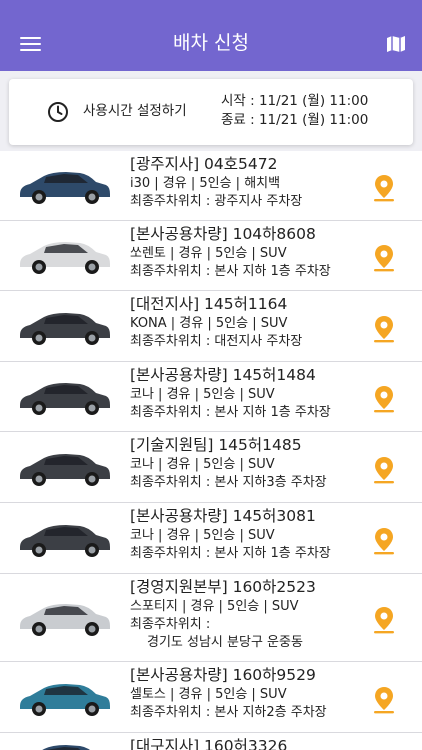  Describe the element at coordinates (208, 694) in the screenshot. I see `vehicle-spec: 셀토스 | 경유 | 5인승 | SUV` at that location.